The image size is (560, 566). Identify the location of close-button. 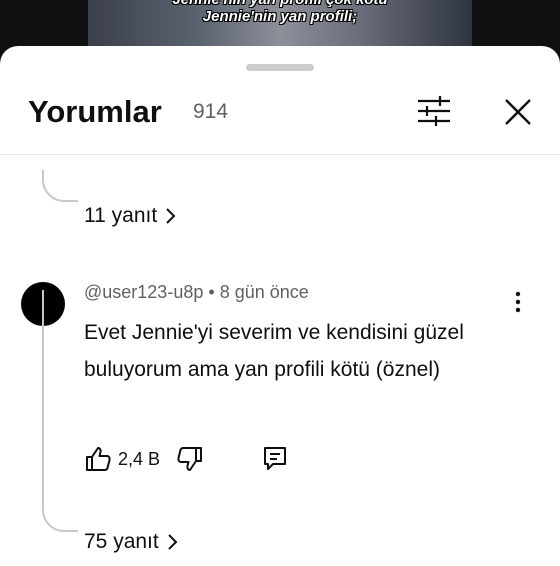
(518, 112).